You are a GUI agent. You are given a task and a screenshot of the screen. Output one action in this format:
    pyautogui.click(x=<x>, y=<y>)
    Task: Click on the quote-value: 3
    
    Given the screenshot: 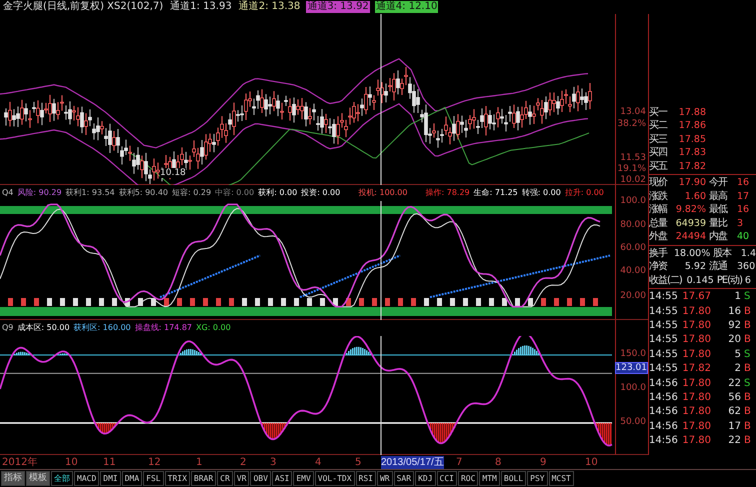 What is the action you would take?
    pyautogui.click(x=740, y=223)
    